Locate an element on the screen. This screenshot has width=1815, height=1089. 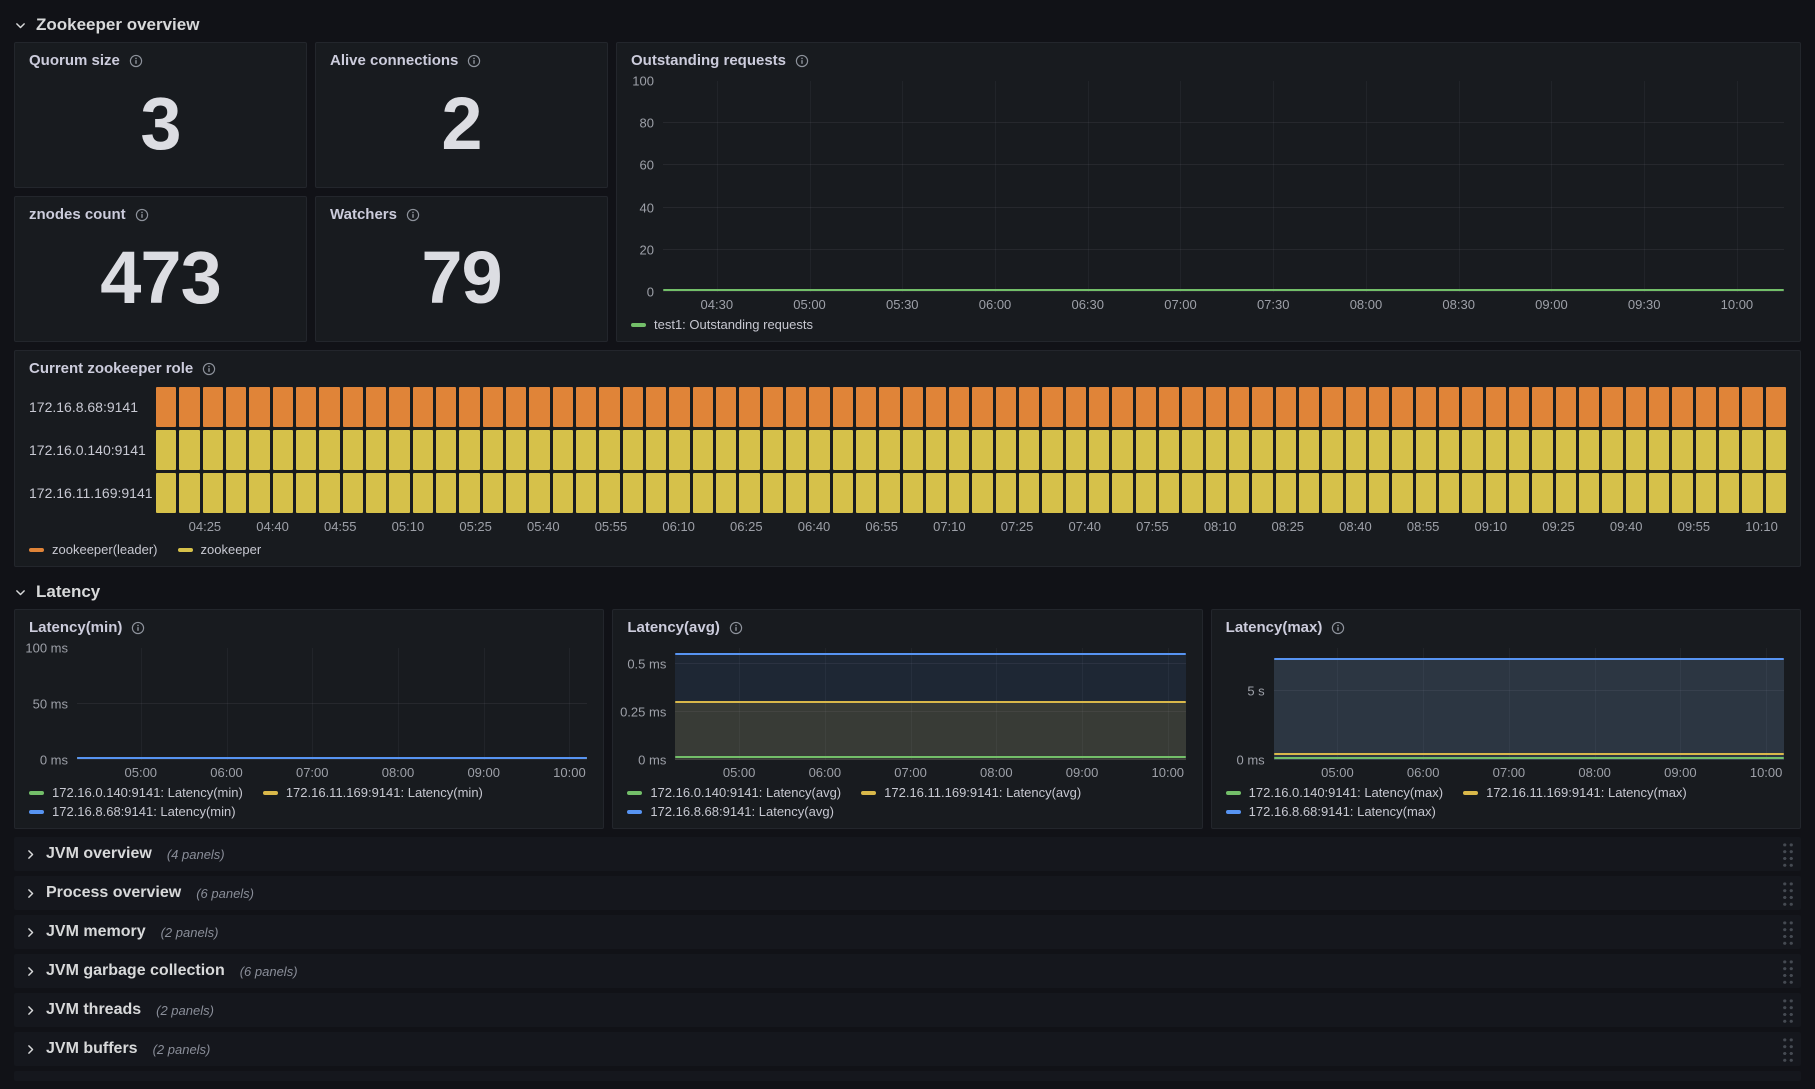
legend-item: zookeeper is located at coordinates (219, 549).